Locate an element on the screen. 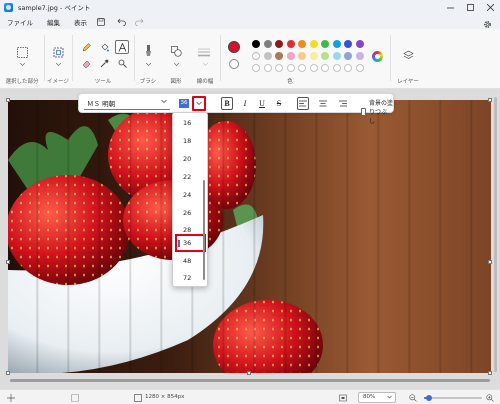  font-size-option: 18 is located at coordinates (190, 141).